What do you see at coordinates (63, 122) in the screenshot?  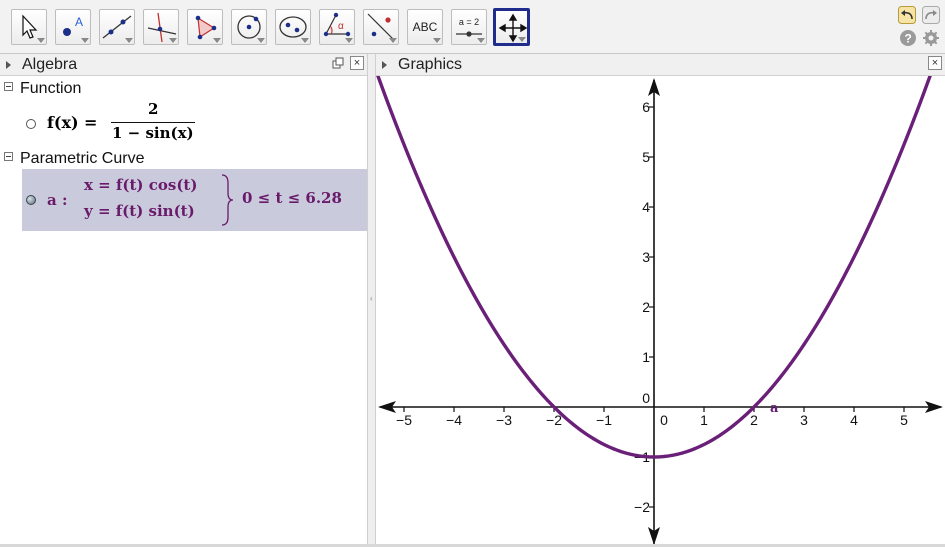 I see `function-lhs: f(x)` at bounding box center [63, 122].